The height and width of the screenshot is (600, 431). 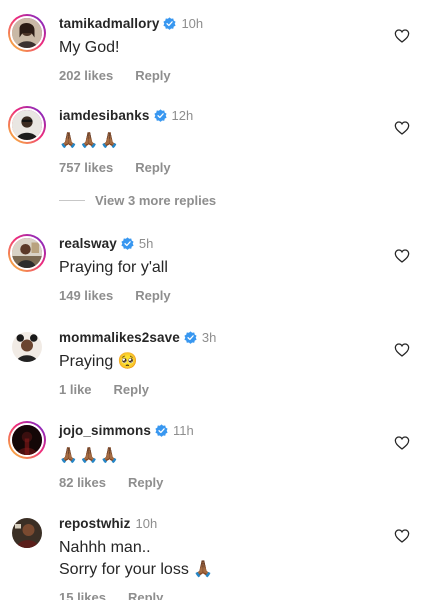 What do you see at coordinates (86, 295) in the screenshot?
I see `likes-count: 149 likes` at bounding box center [86, 295].